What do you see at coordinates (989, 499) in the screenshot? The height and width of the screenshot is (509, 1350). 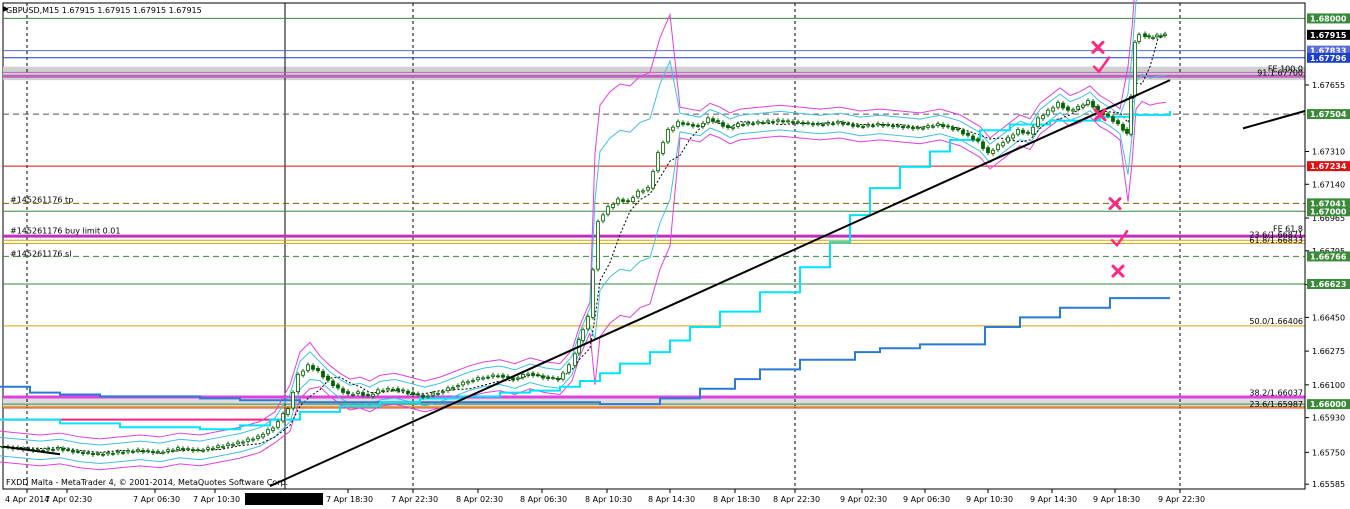 I see `x-tick-label: 9 Apr 10:30` at bounding box center [989, 499].